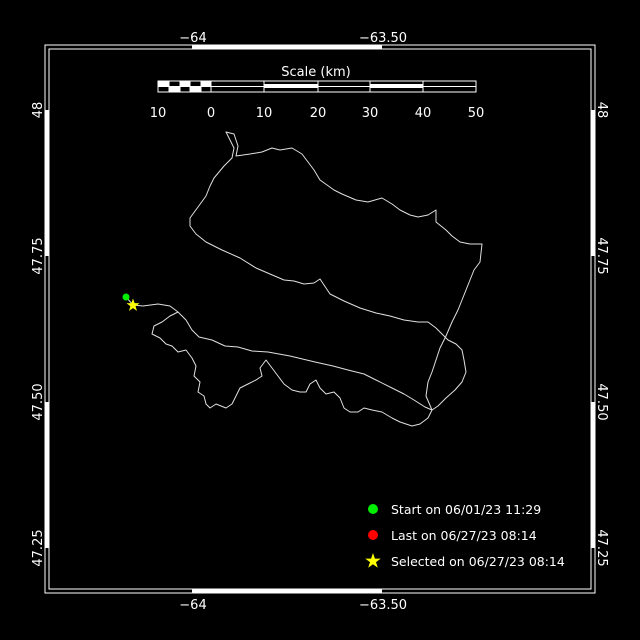 The image size is (640, 640). Describe the element at coordinates (601, 401) in the screenshot. I see `y-tick-right-3: 47.50` at that location.